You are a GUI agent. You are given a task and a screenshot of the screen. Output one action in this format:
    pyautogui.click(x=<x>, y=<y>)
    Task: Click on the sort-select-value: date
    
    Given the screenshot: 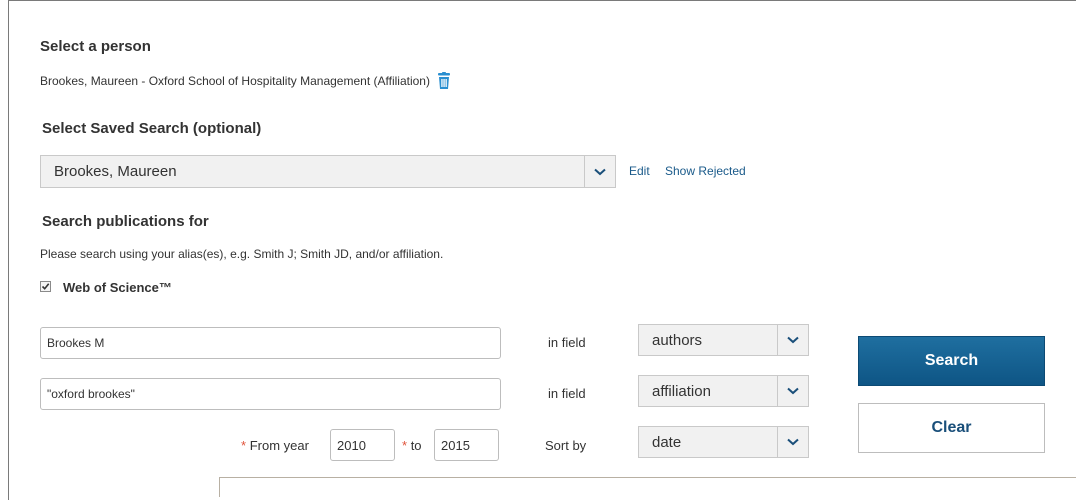 What is the action you would take?
    pyautogui.click(x=667, y=442)
    